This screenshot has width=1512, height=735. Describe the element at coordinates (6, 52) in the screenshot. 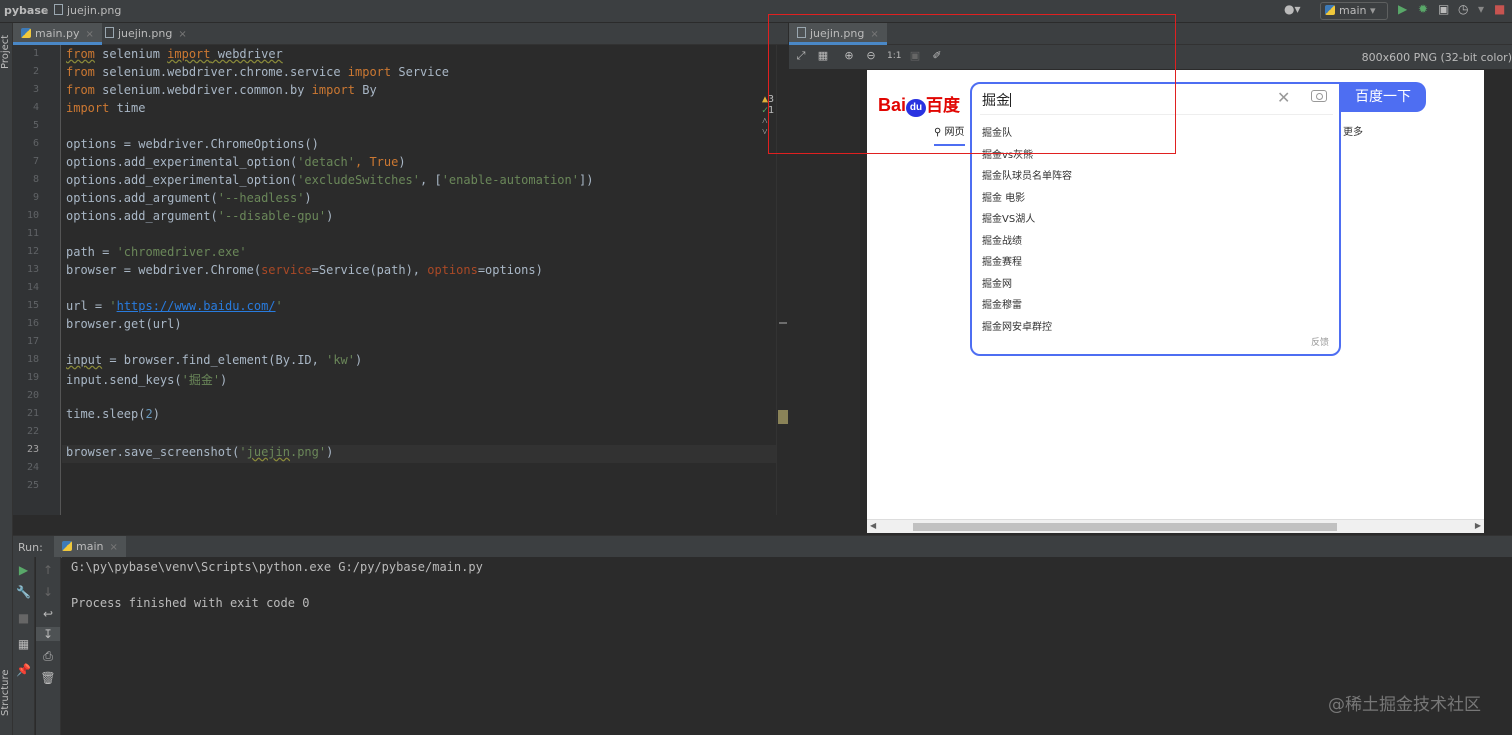

I see `project-tool-window-button: Project` at that location.